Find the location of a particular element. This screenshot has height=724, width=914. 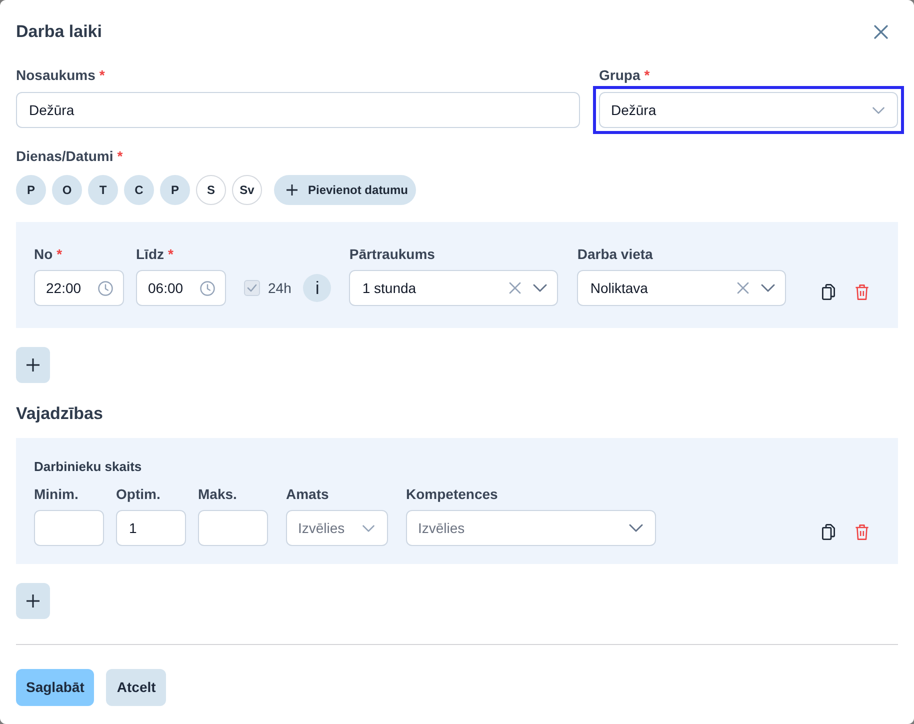

info-button: i is located at coordinates (317, 288).